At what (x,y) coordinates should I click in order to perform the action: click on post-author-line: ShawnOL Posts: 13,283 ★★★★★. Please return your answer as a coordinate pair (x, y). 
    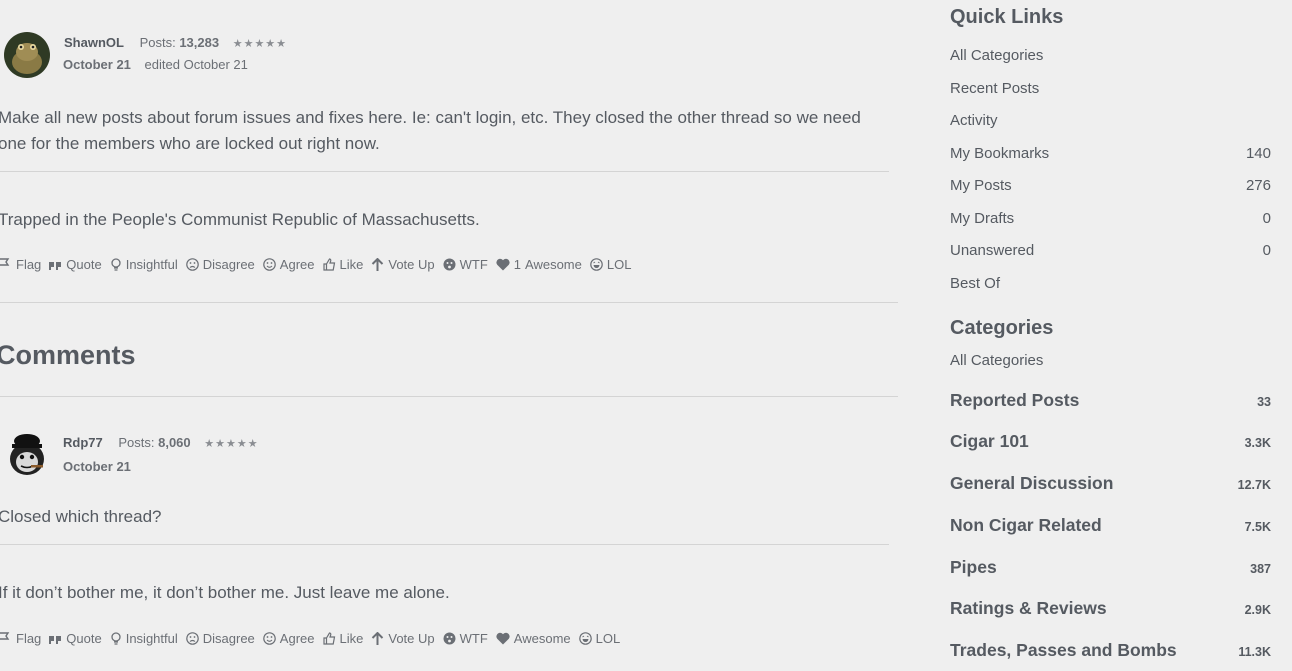
    Looking at the image, I should click on (175, 42).